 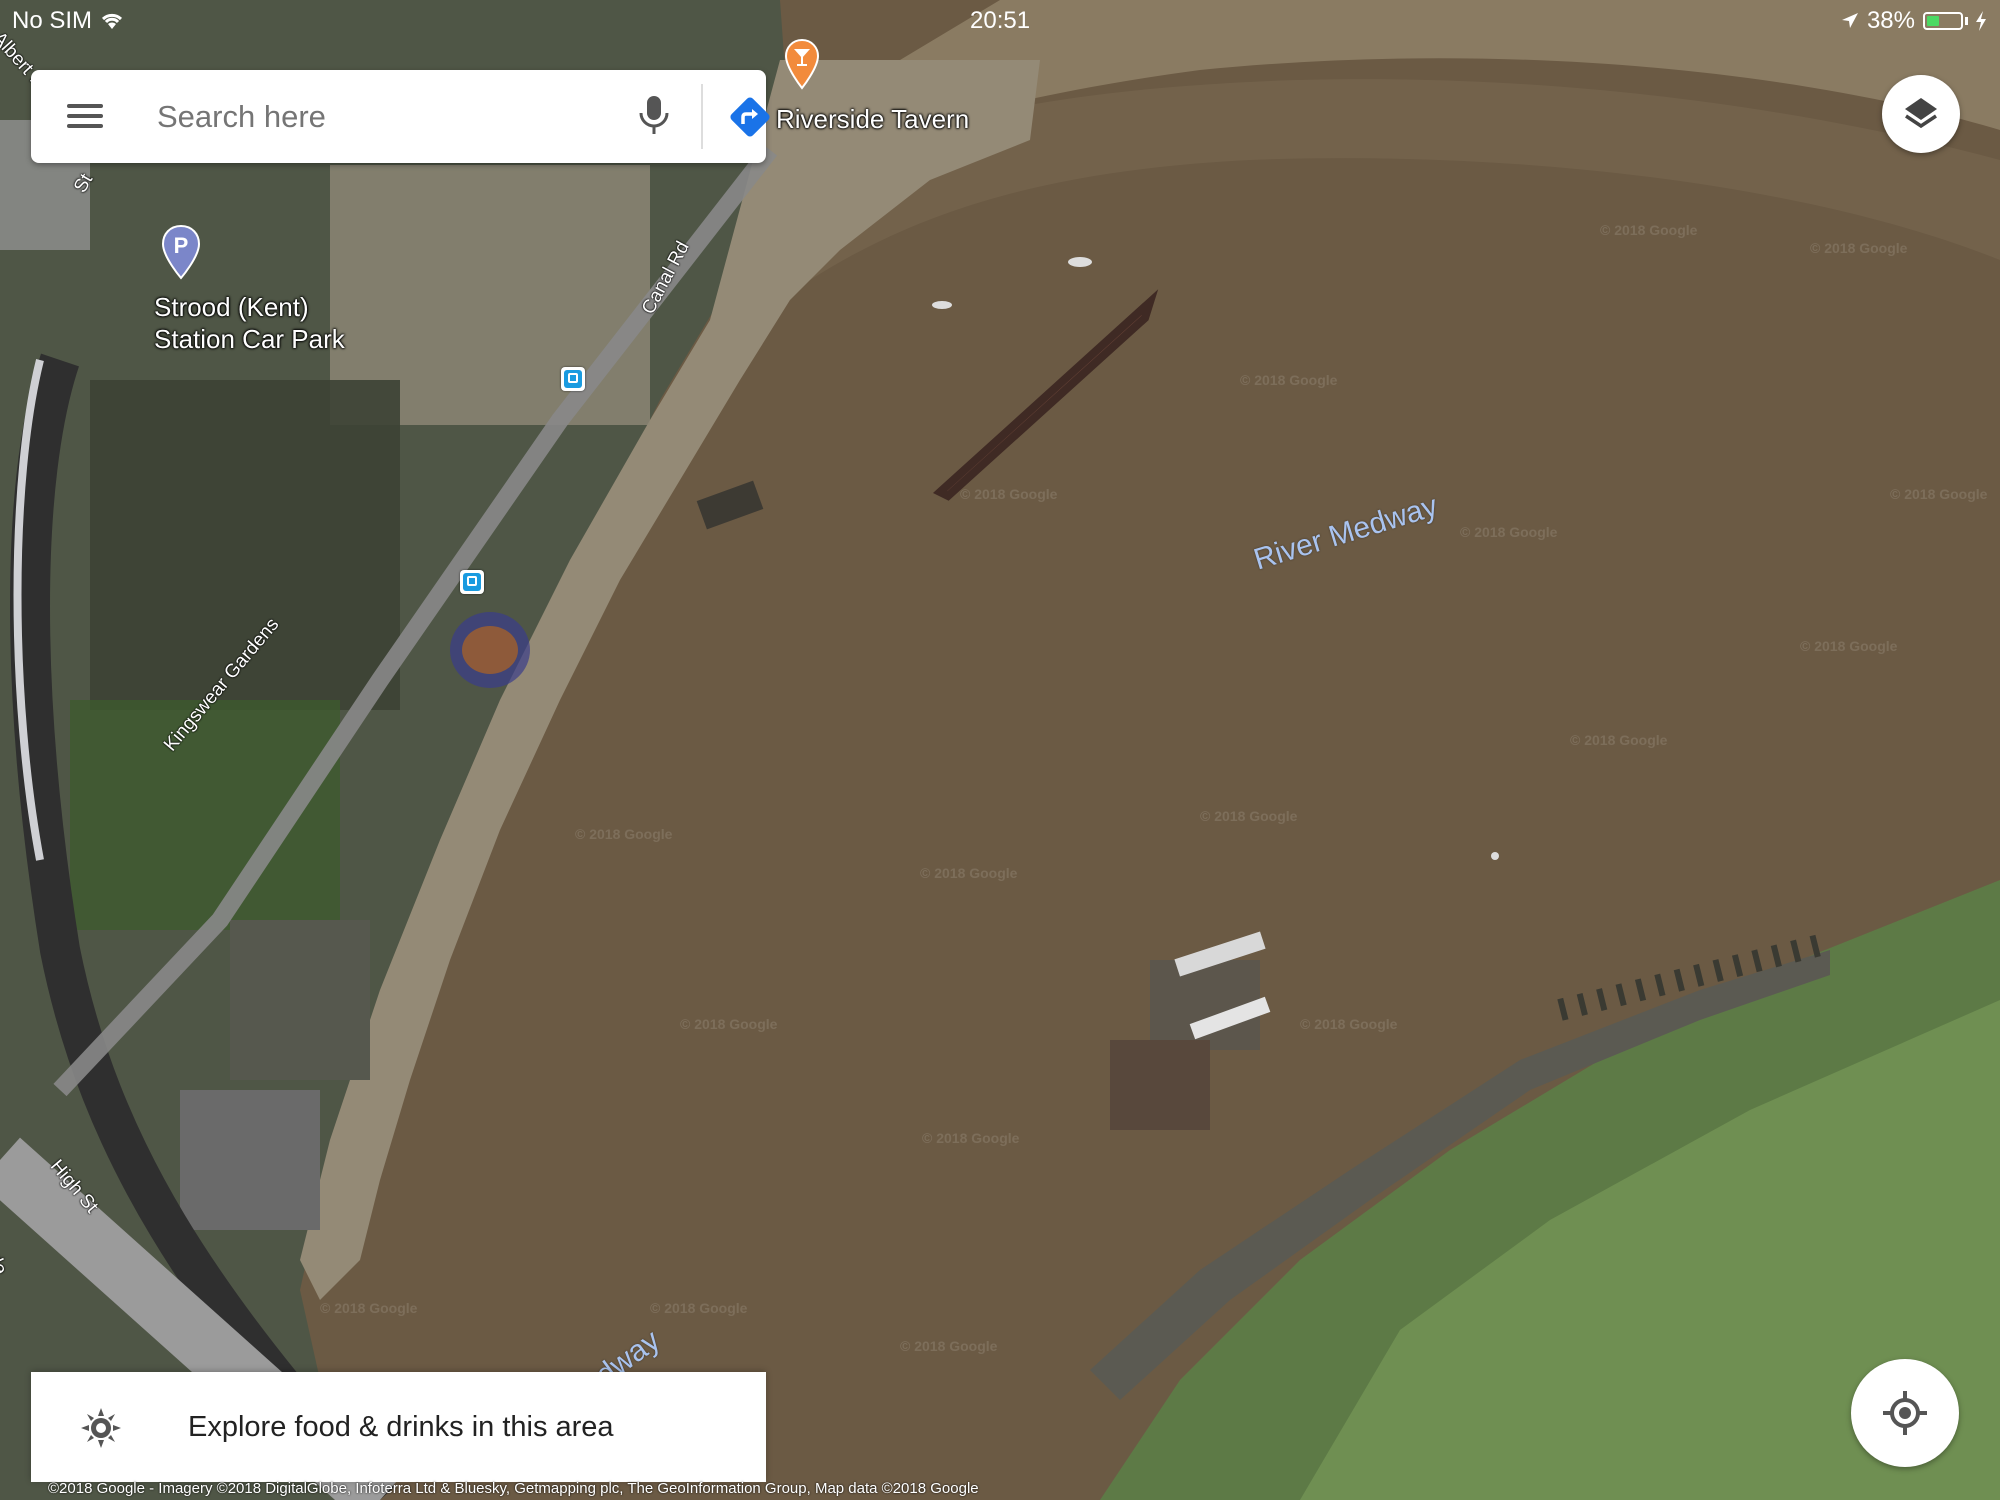 What do you see at coordinates (86, 116) in the screenshot?
I see `menu-icon` at bounding box center [86, 116].